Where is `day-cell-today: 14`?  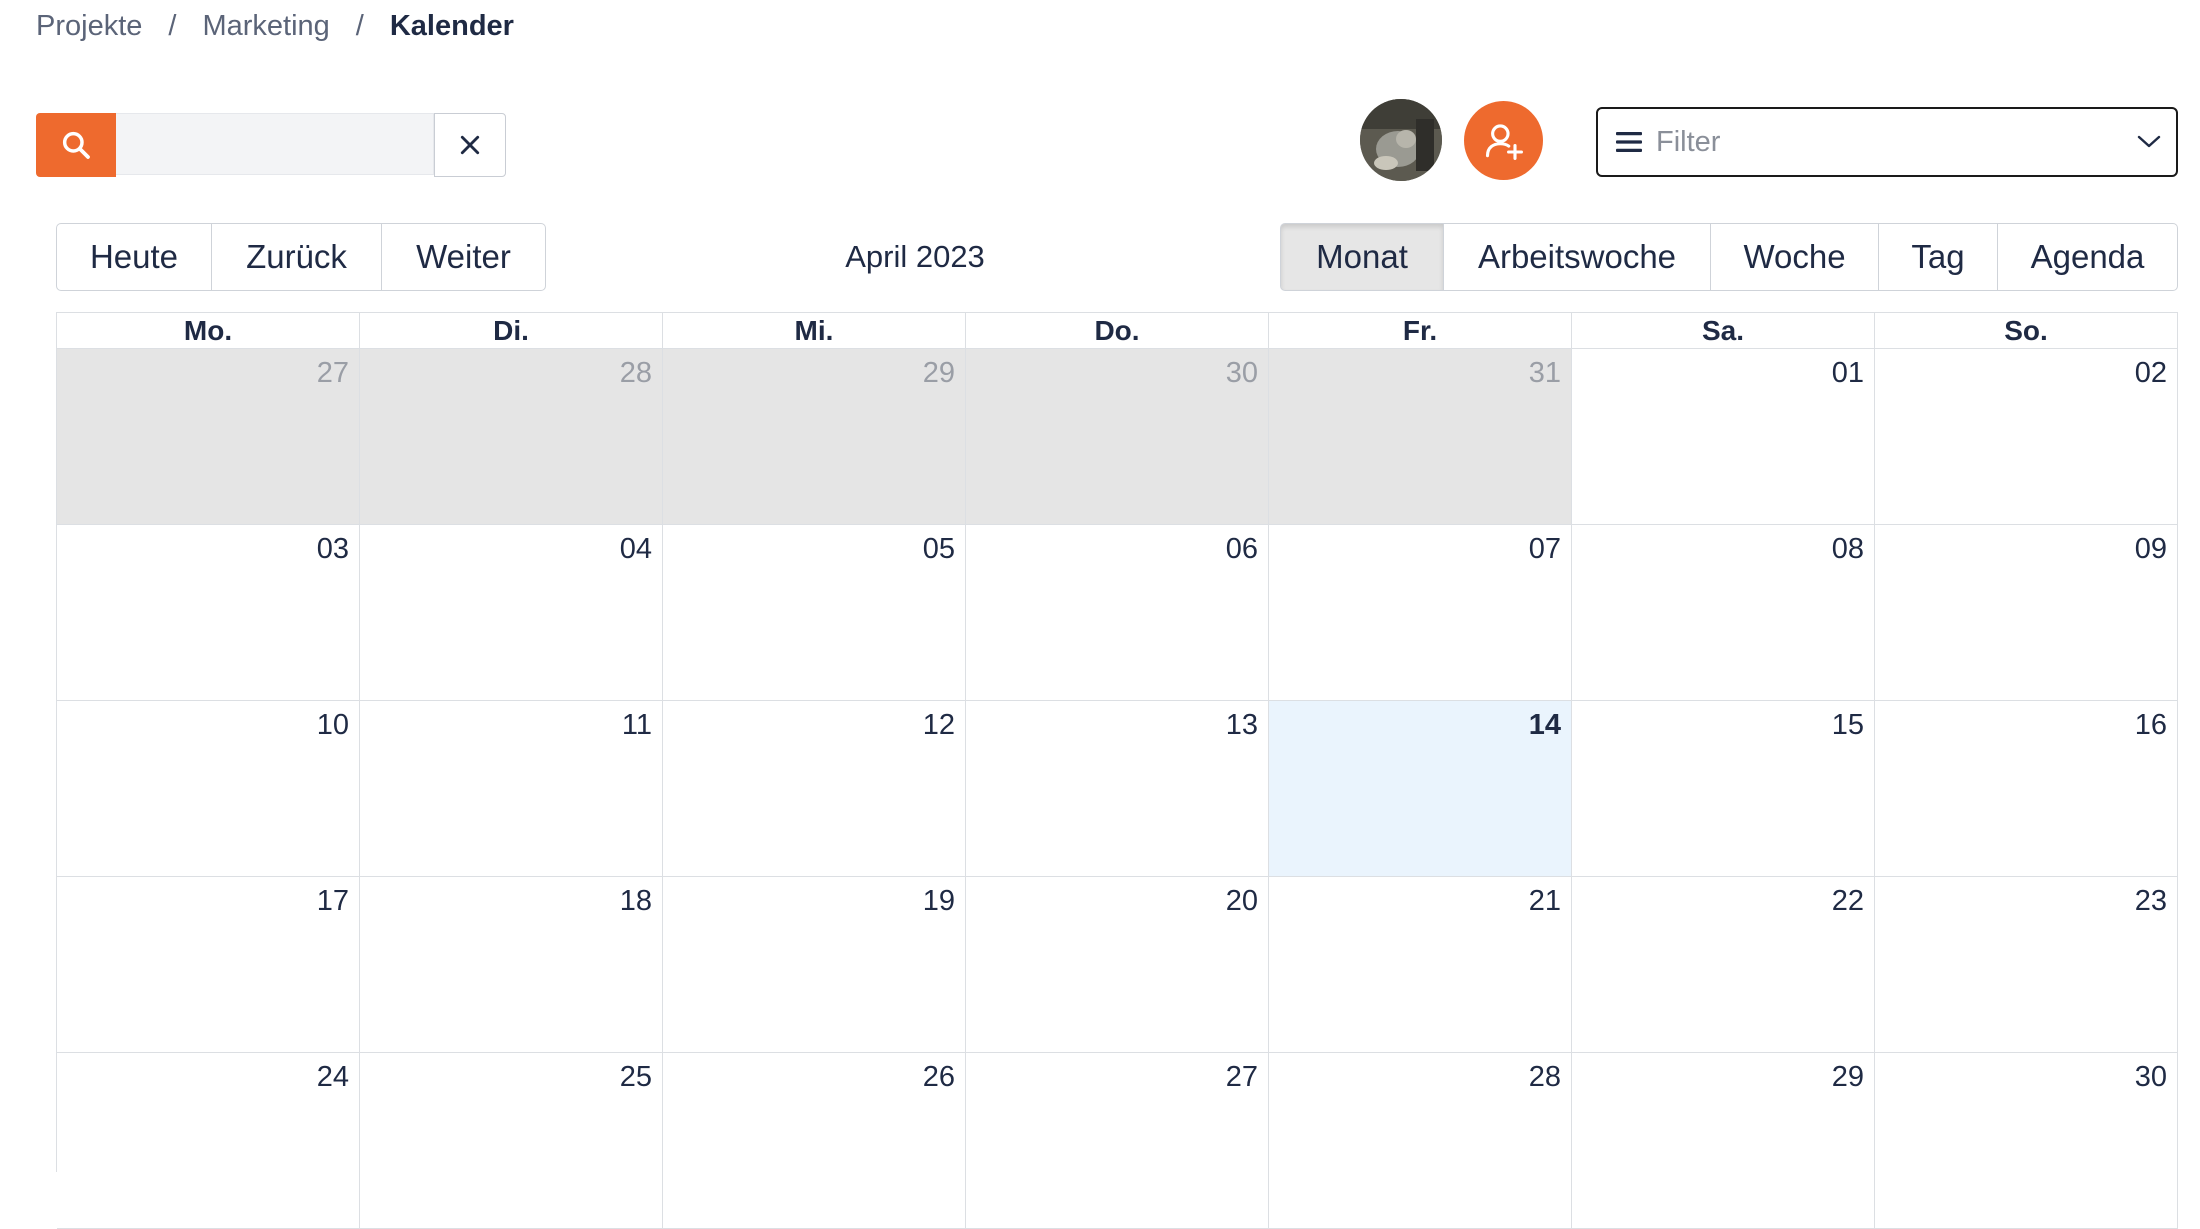
day-cell-today: 14 is located at coordinates (1420, 789).